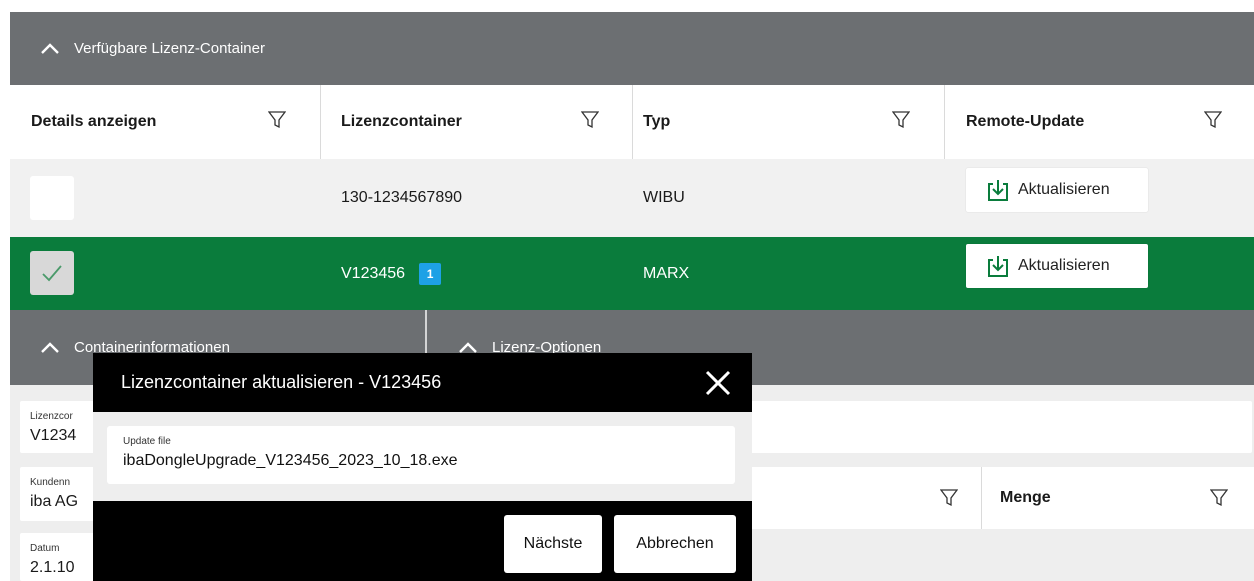 The image size is (1254, 581). Describe the element at coordinates (718, 383) in the screenshot. I see `close-icon` at that location.